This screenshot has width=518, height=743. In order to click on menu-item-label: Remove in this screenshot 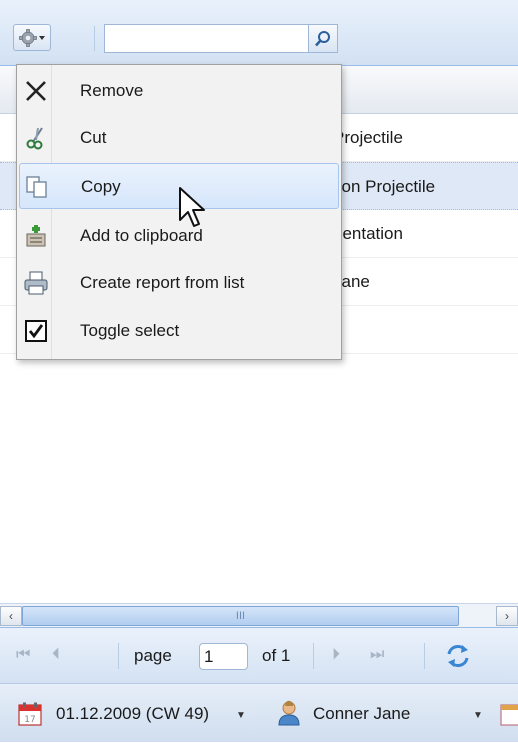, I will do `click(112, 90)`.